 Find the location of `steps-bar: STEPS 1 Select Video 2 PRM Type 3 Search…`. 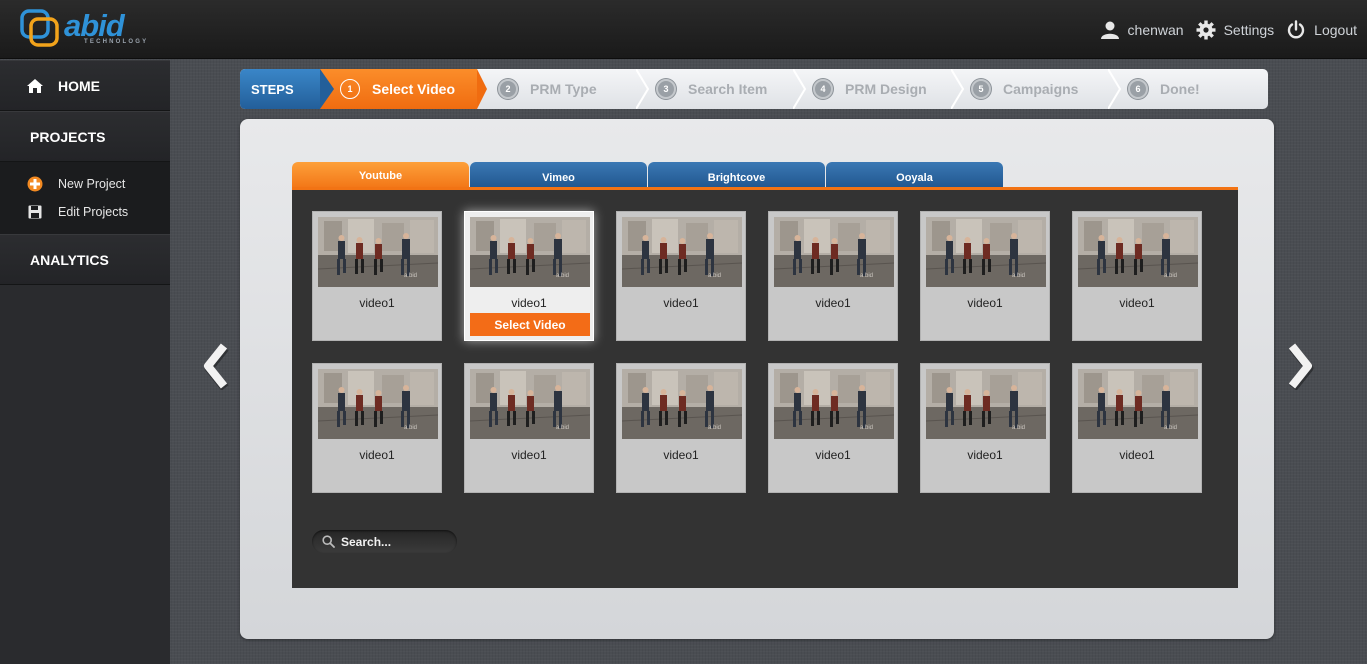

steps-bar: STEPS 1 Select Video 2 PRM Type 3 Search… is located at coordinates (754, 89).